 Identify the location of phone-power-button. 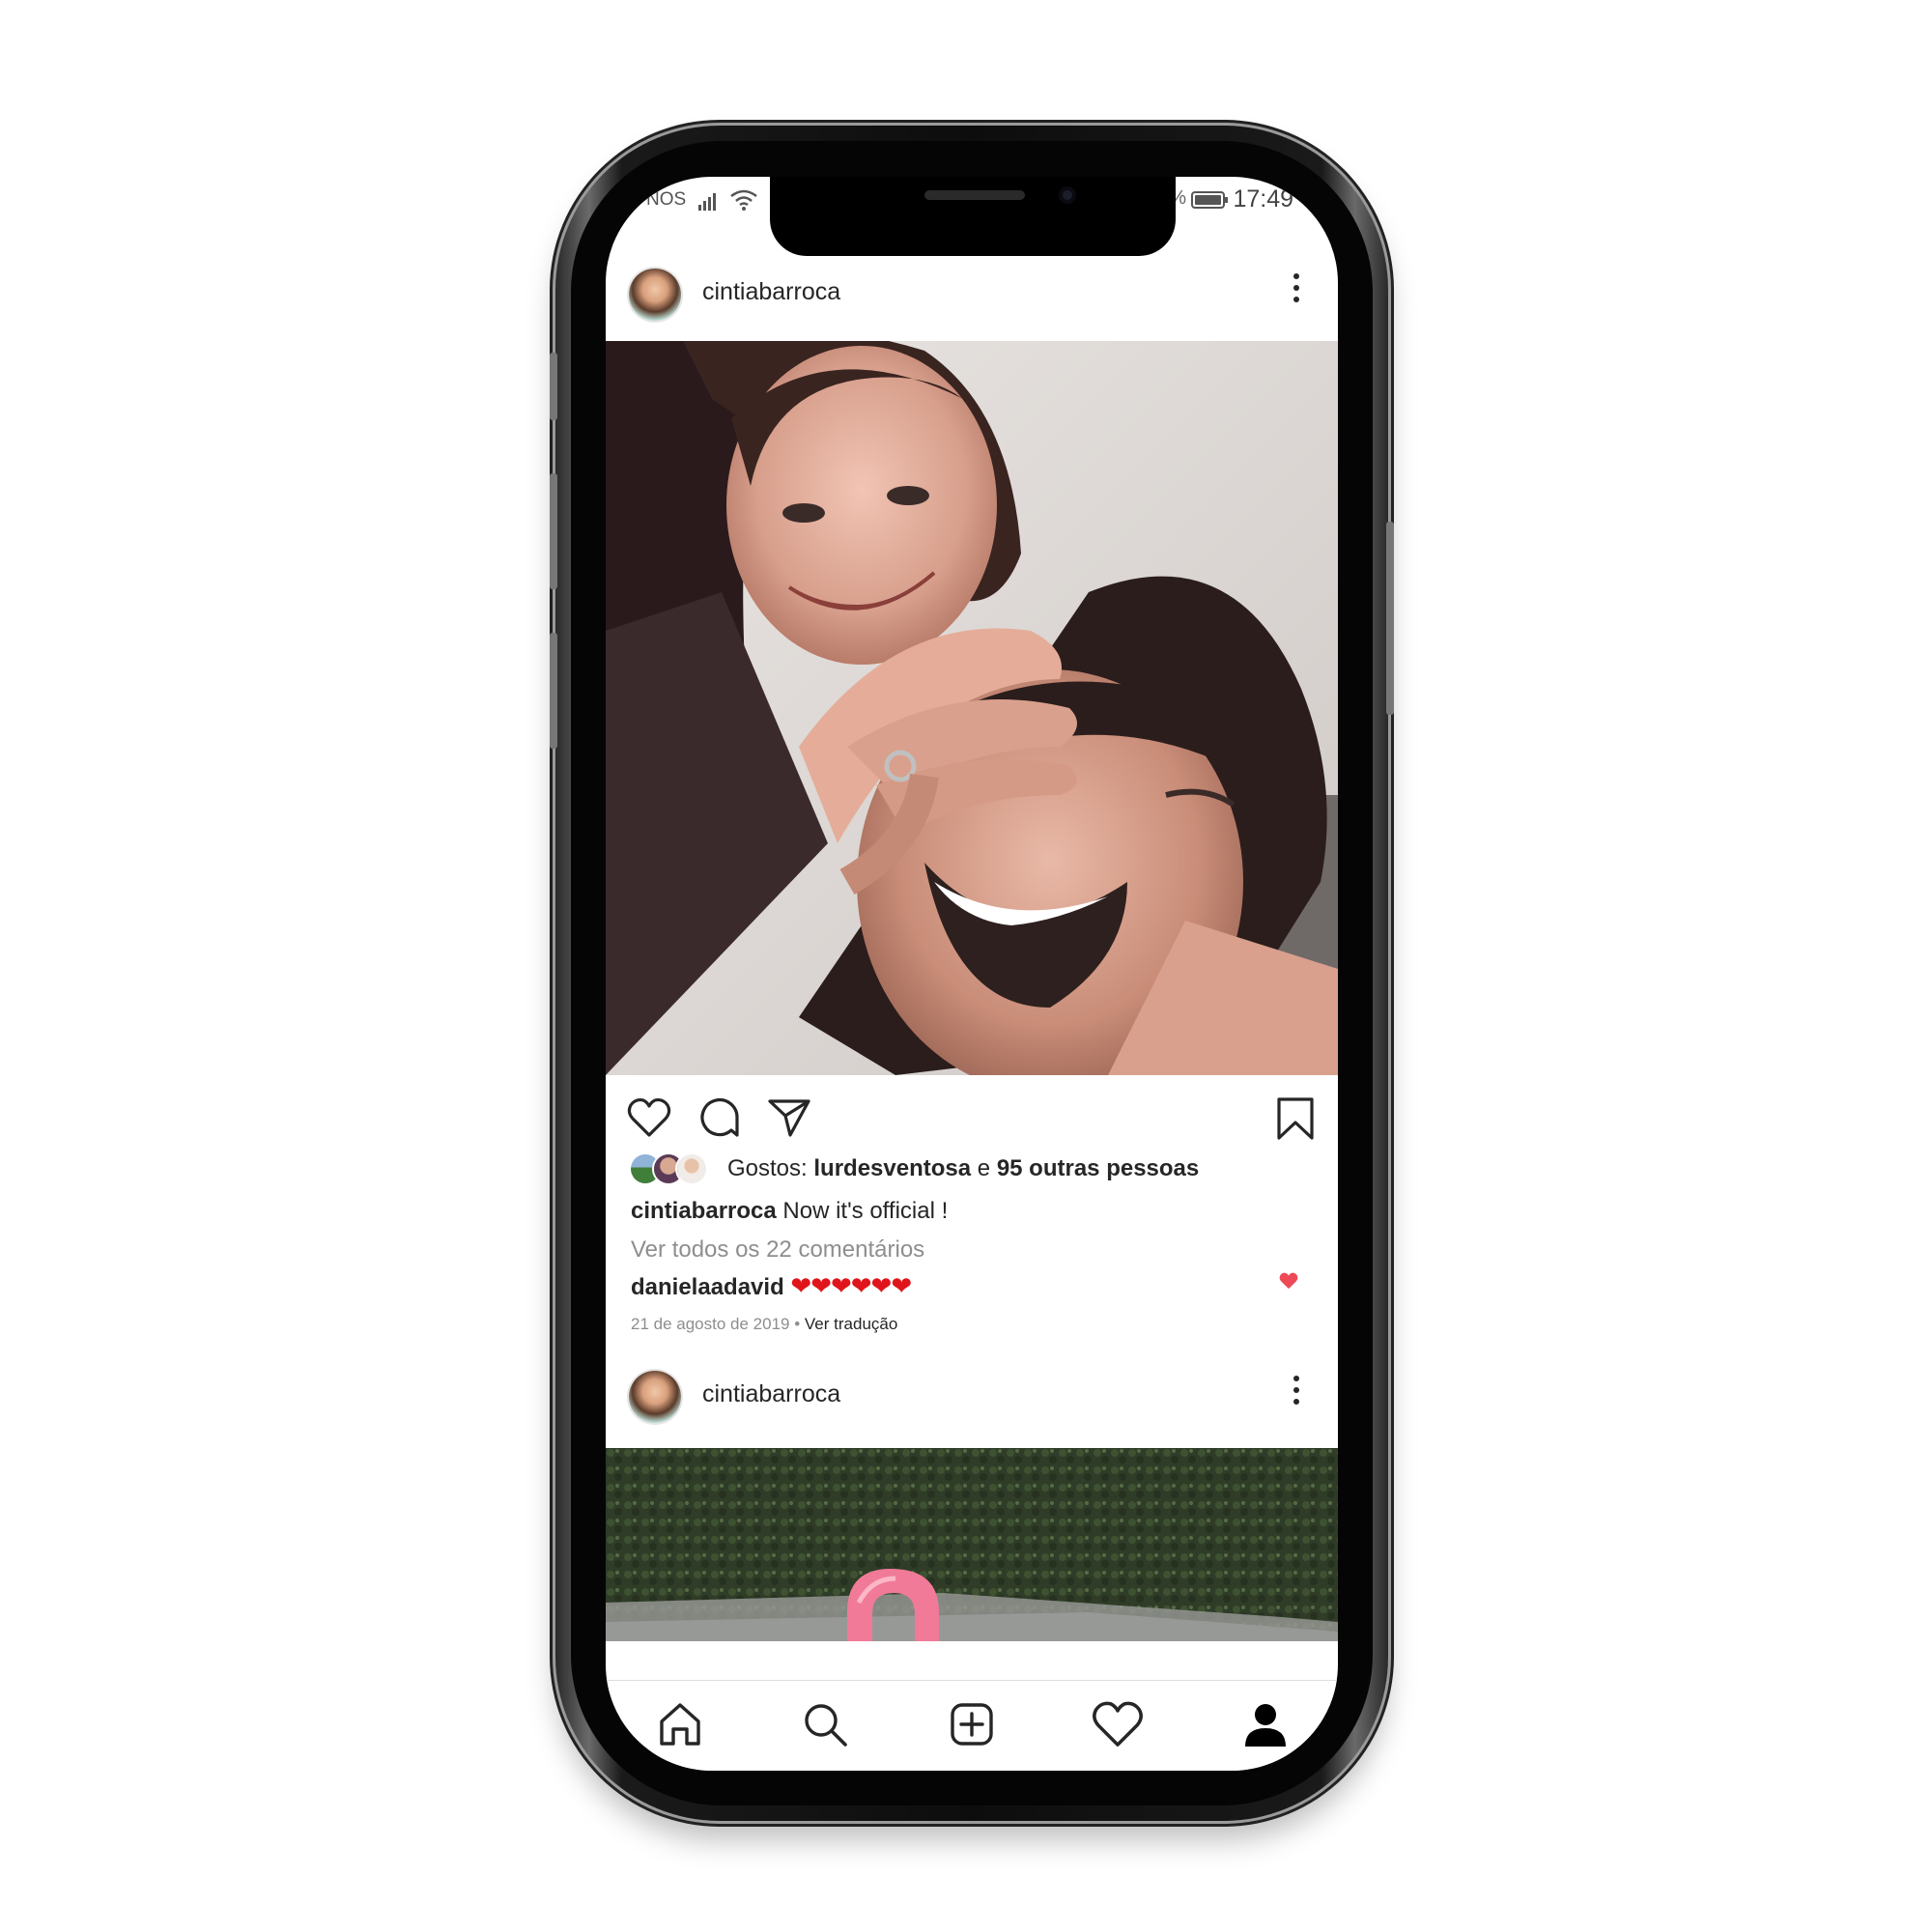
(1390, 618).